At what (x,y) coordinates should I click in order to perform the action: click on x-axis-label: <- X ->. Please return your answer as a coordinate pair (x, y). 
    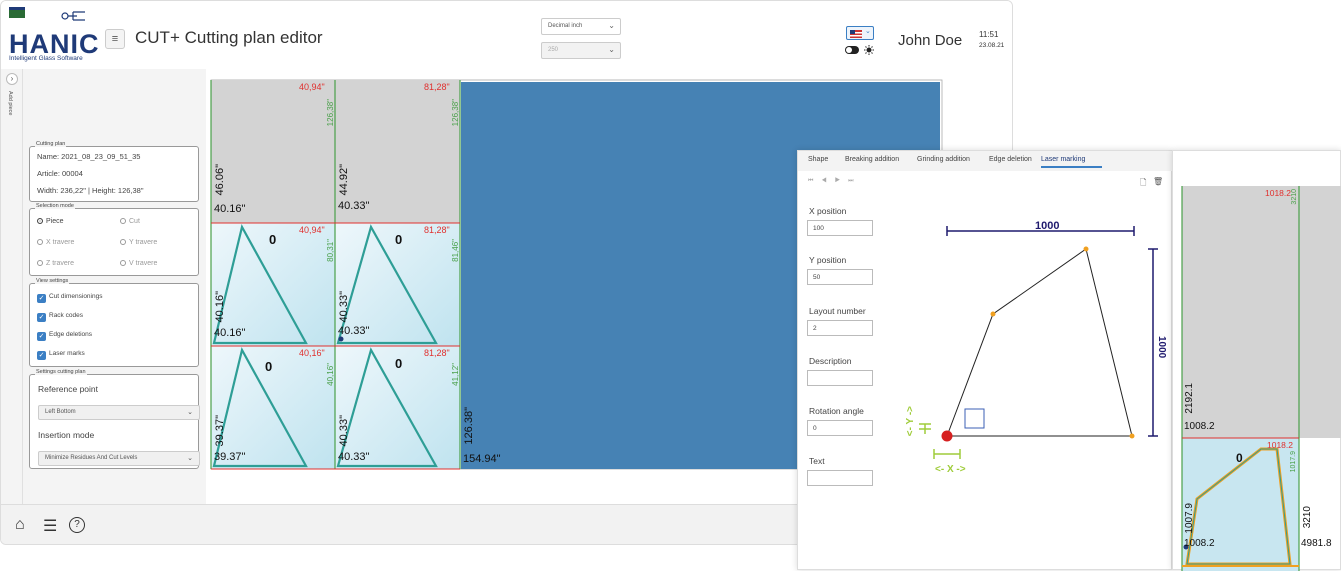
    Looking at the image, I should click on (950, 469).